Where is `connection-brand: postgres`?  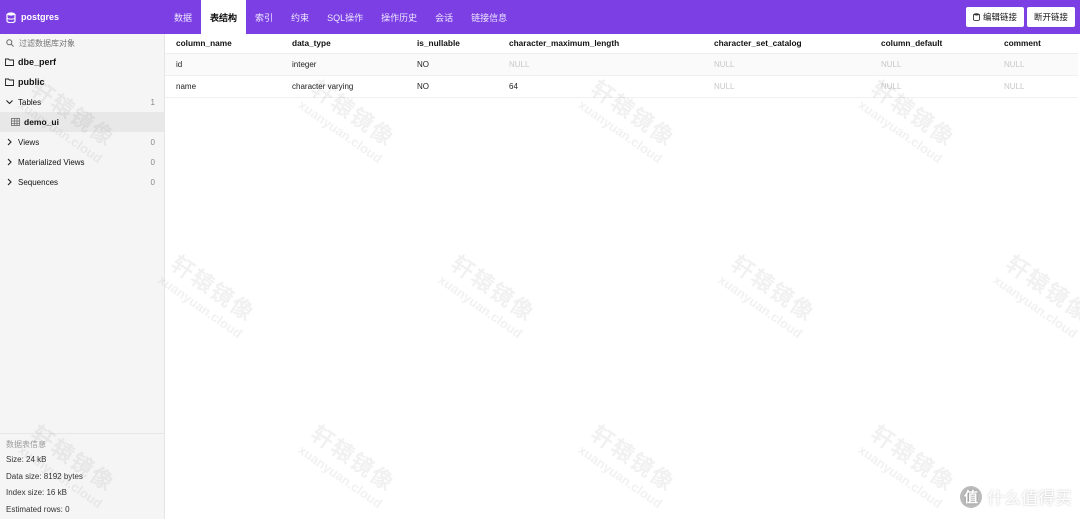
connection-brand: postgres is located at coordinates (82, 17).